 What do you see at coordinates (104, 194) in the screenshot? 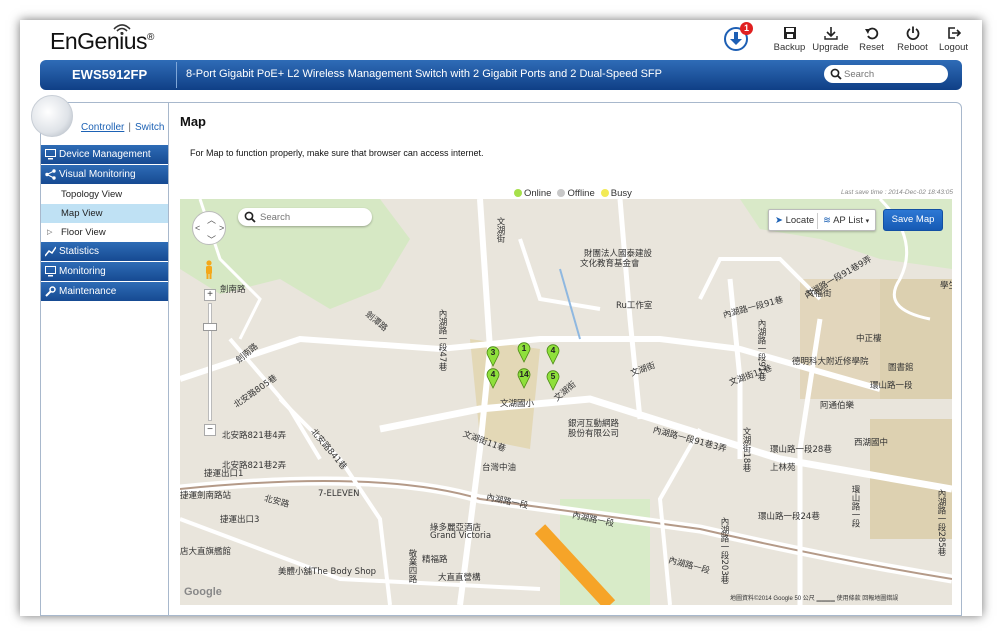
I see `nav-topology-view: Topology View` at bounding box center [104, 194].